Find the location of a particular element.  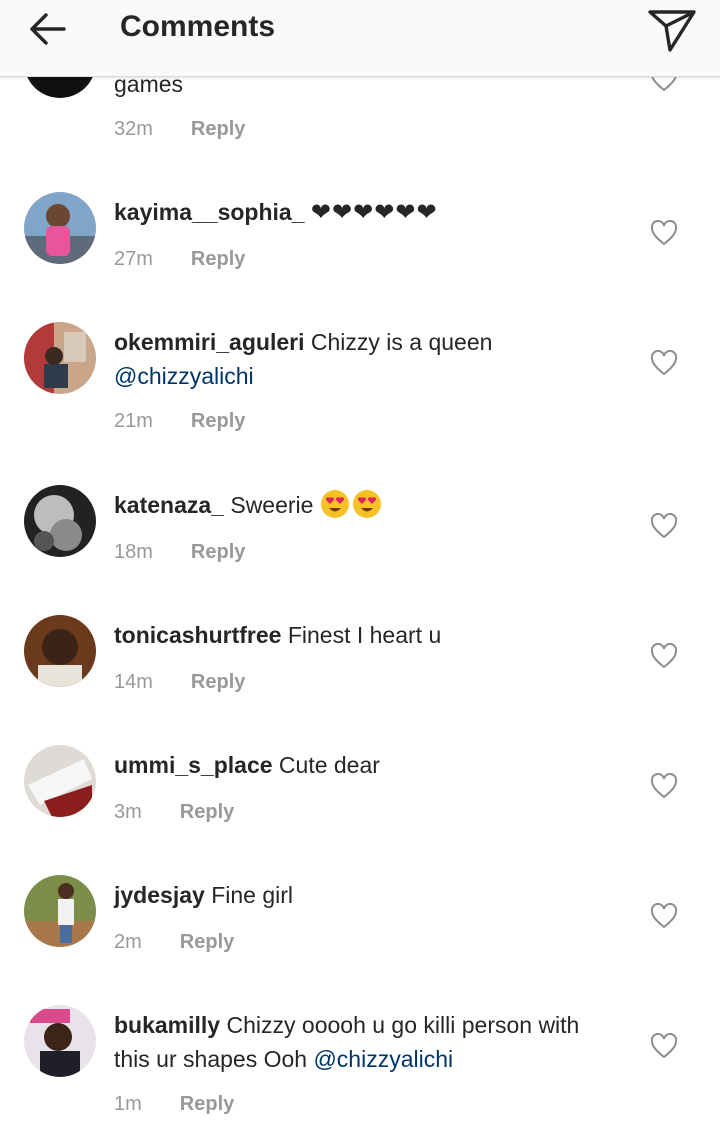

comment-body: ❤❤❤❤❤❤ is located at coordinates (374, 212).